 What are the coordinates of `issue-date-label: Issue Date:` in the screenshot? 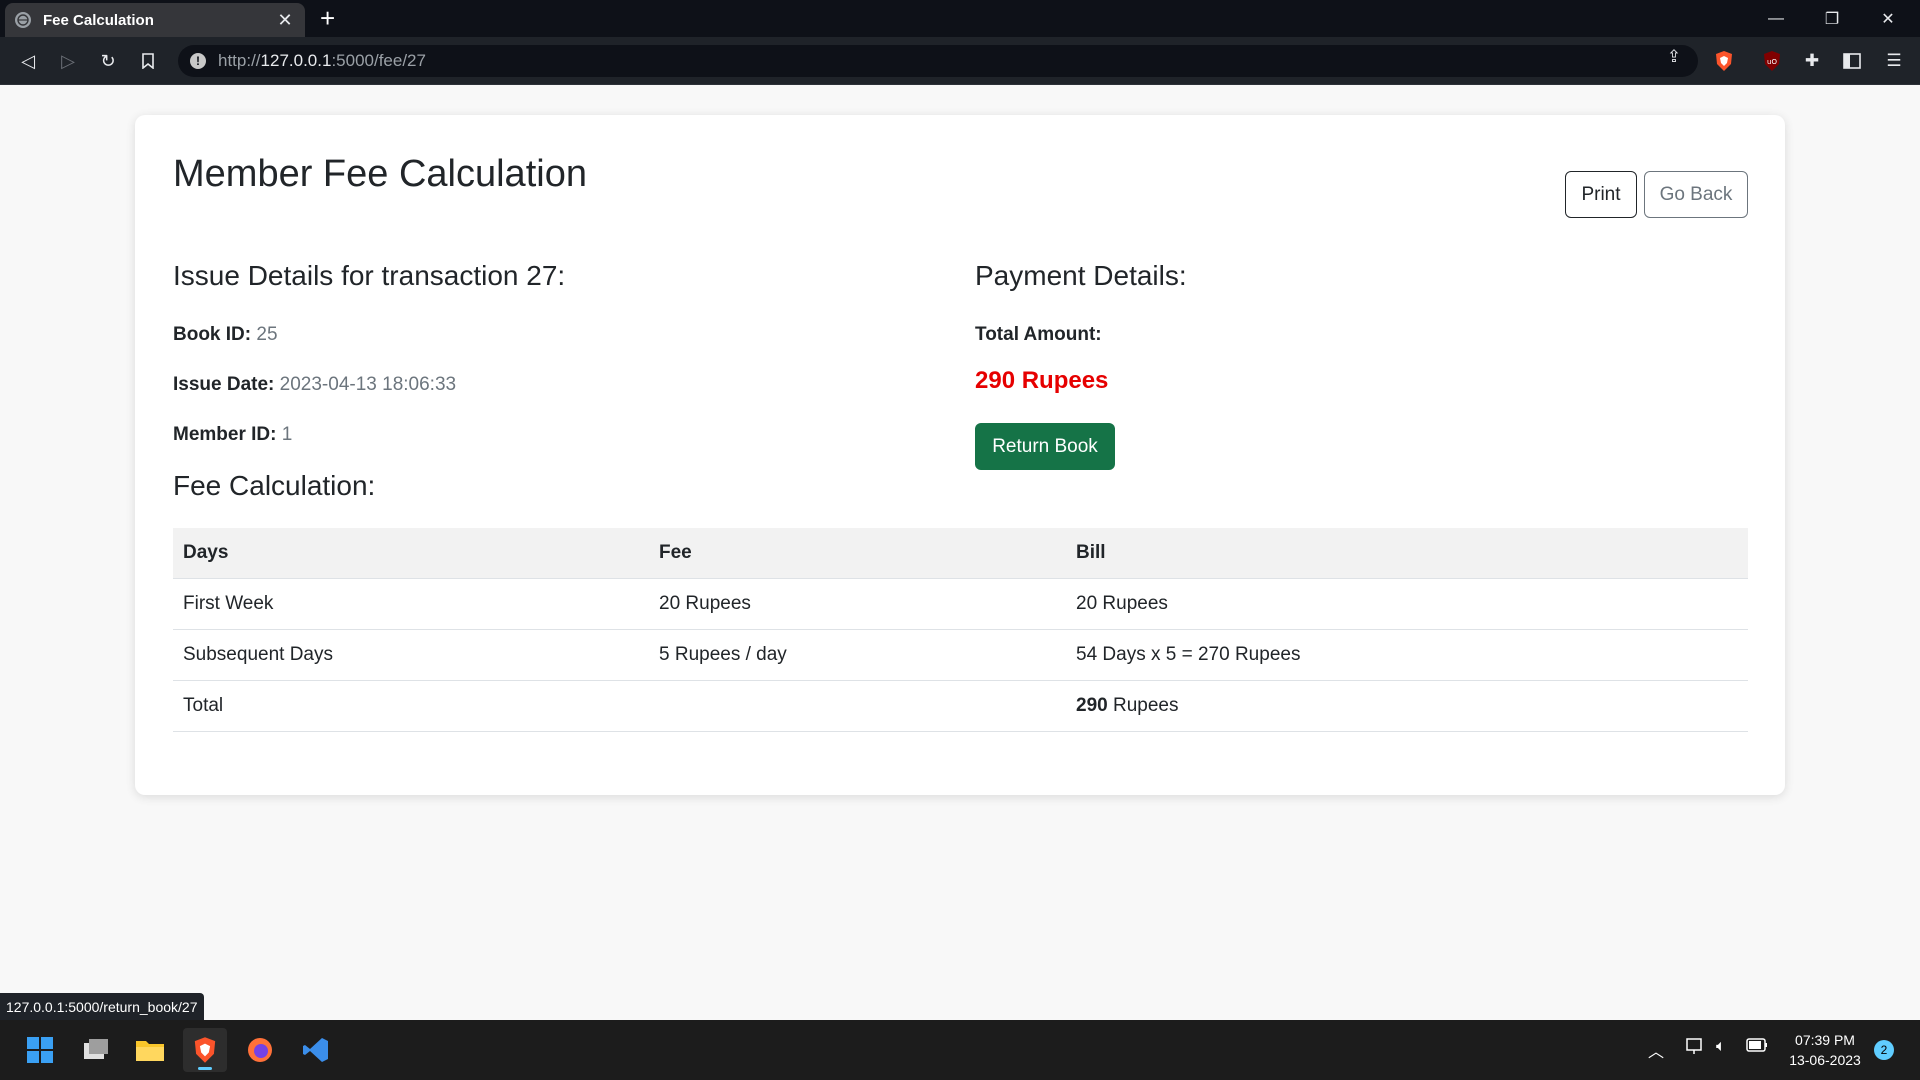 It's located at (224, 384).